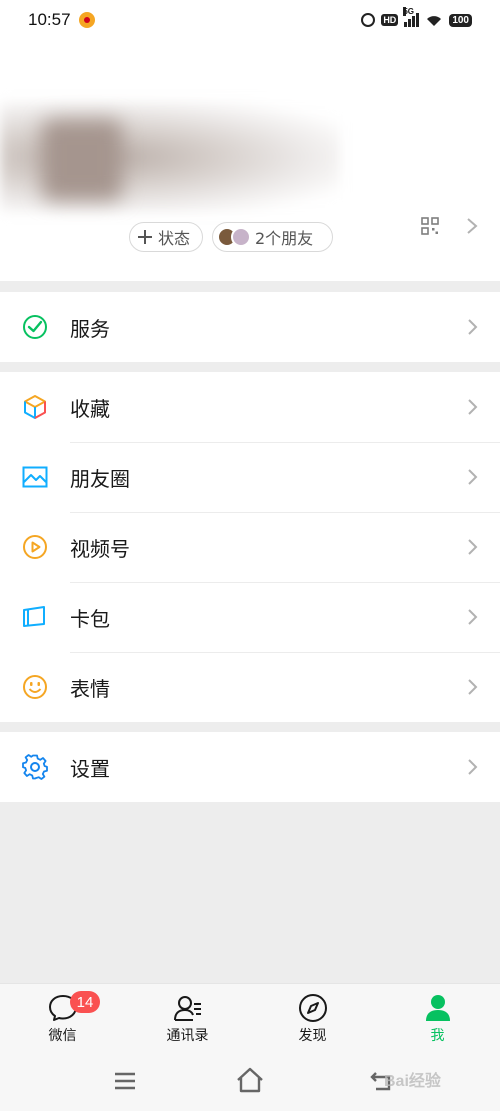 The image size is (500, 1111). I want to click on menu-group-settings: 设置, so click(250, 767).